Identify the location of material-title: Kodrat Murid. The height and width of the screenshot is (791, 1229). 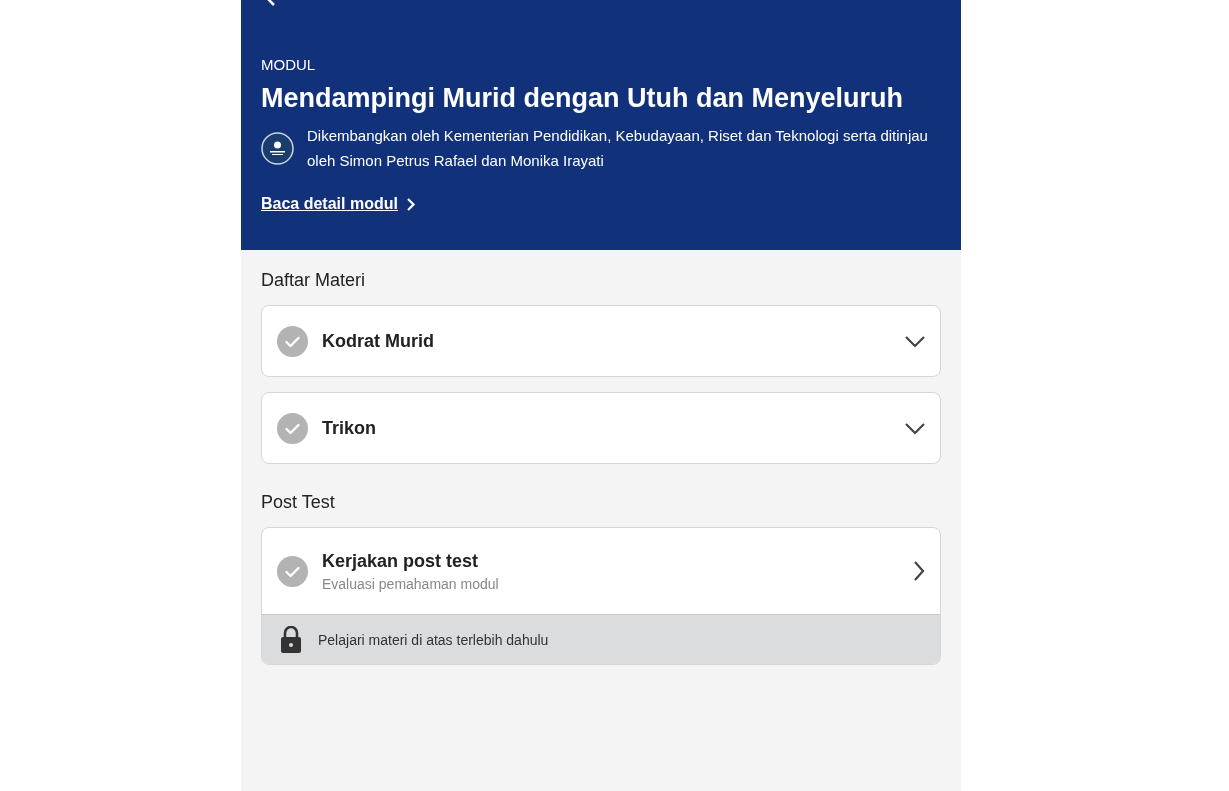
(378, 341).